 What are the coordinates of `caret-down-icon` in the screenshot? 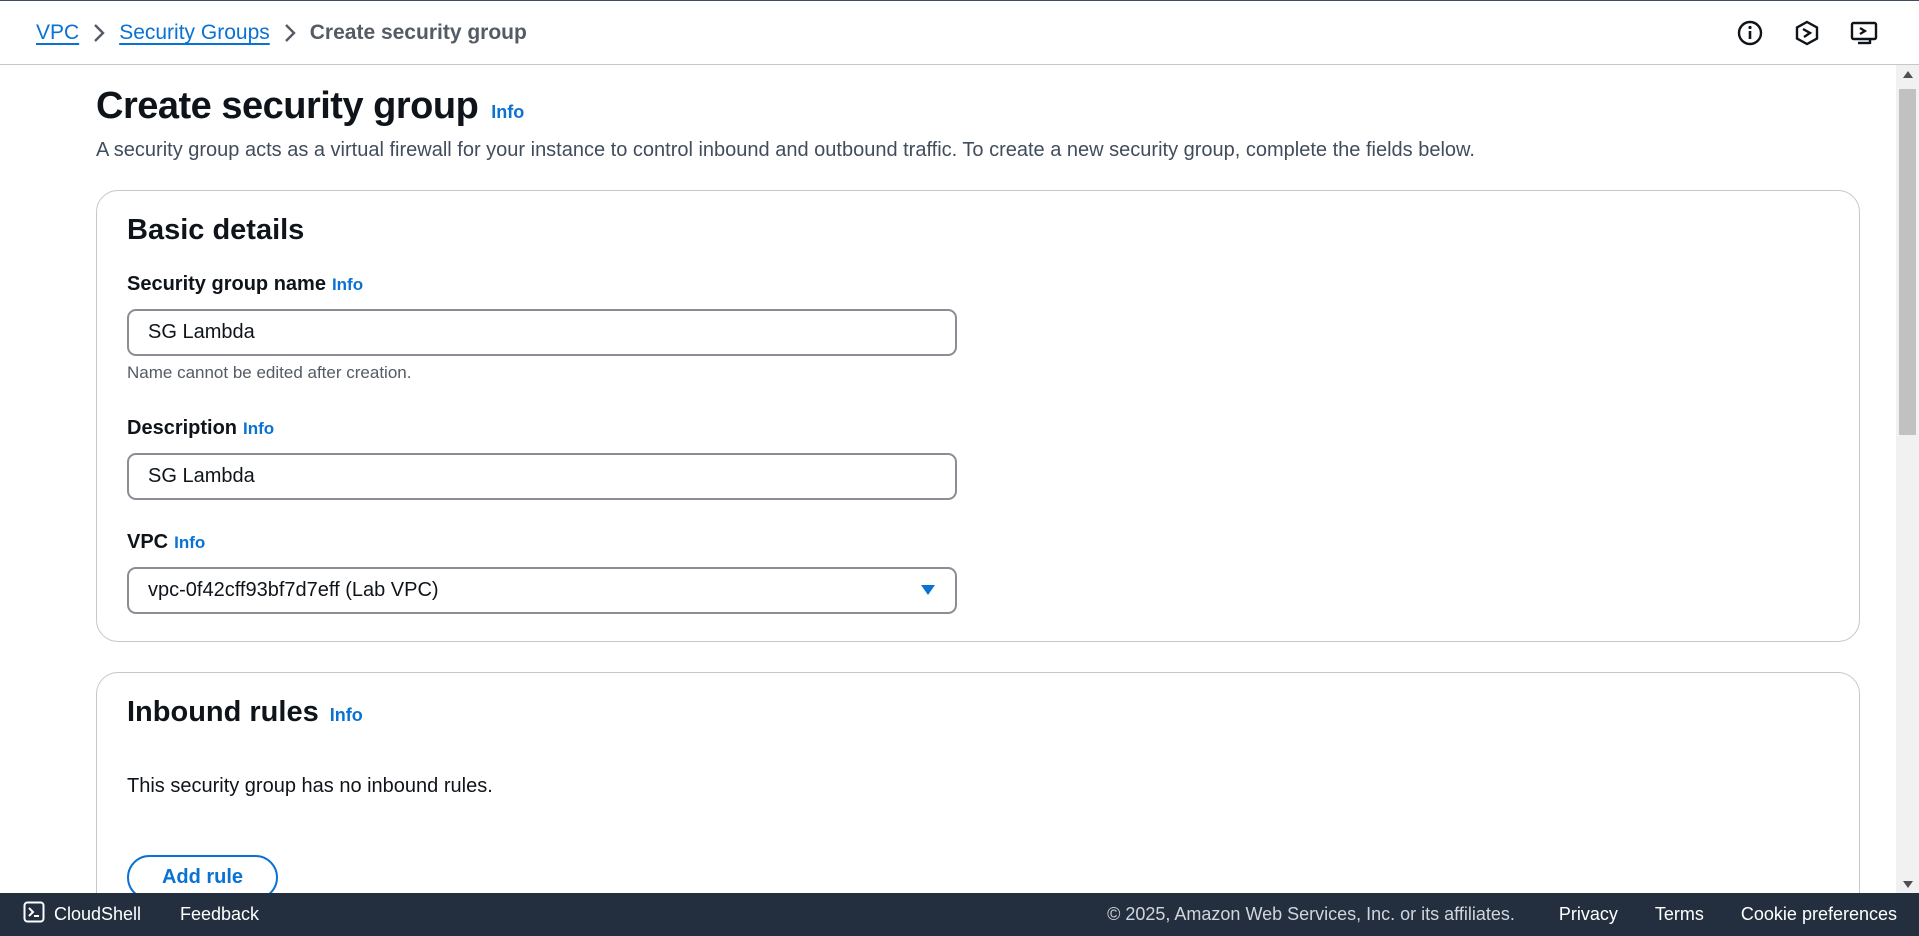 It's located at (928, 590).